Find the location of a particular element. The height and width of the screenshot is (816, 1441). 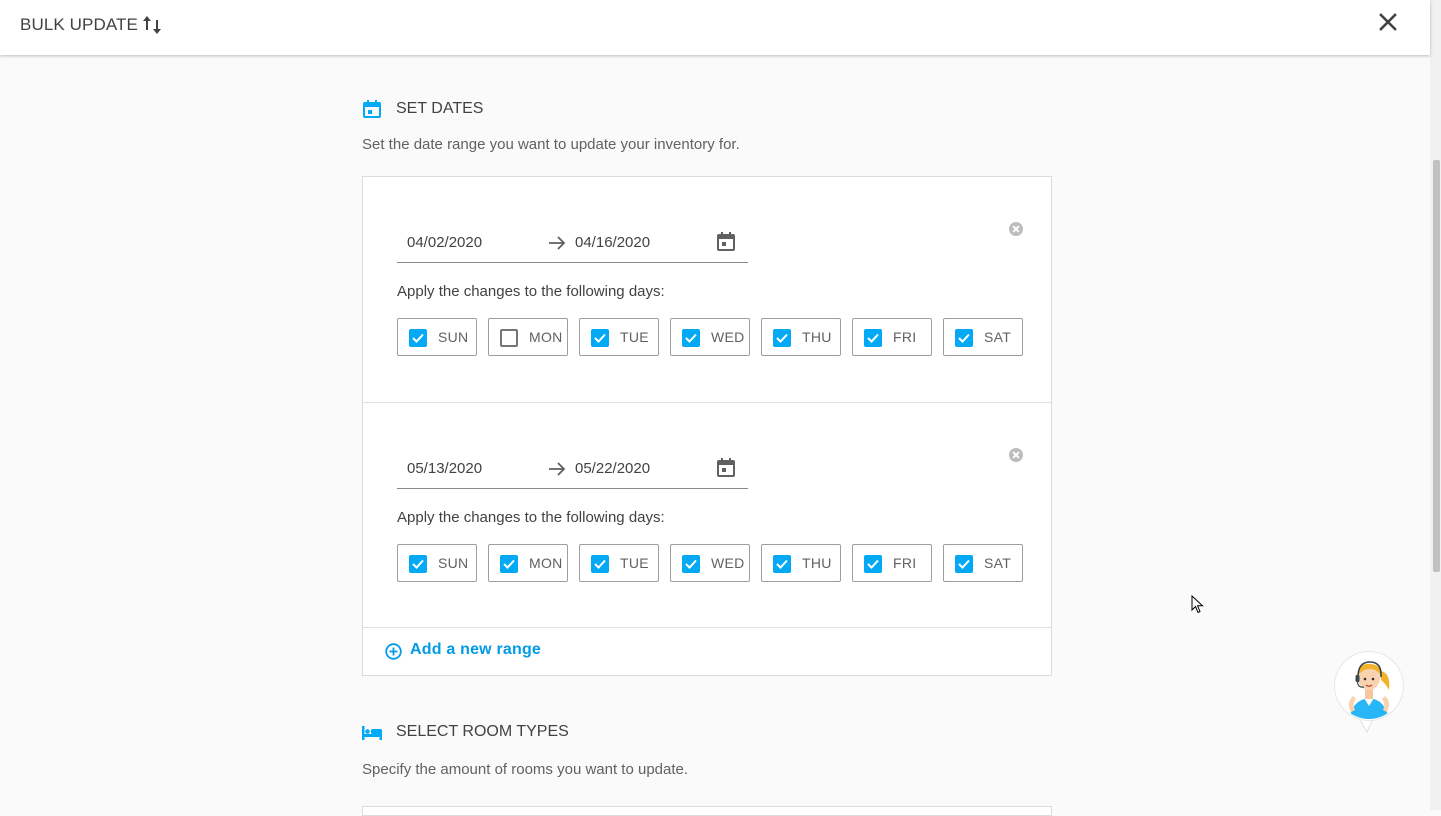

mouse-cursor-icon is located at coordinates (1197, 604).